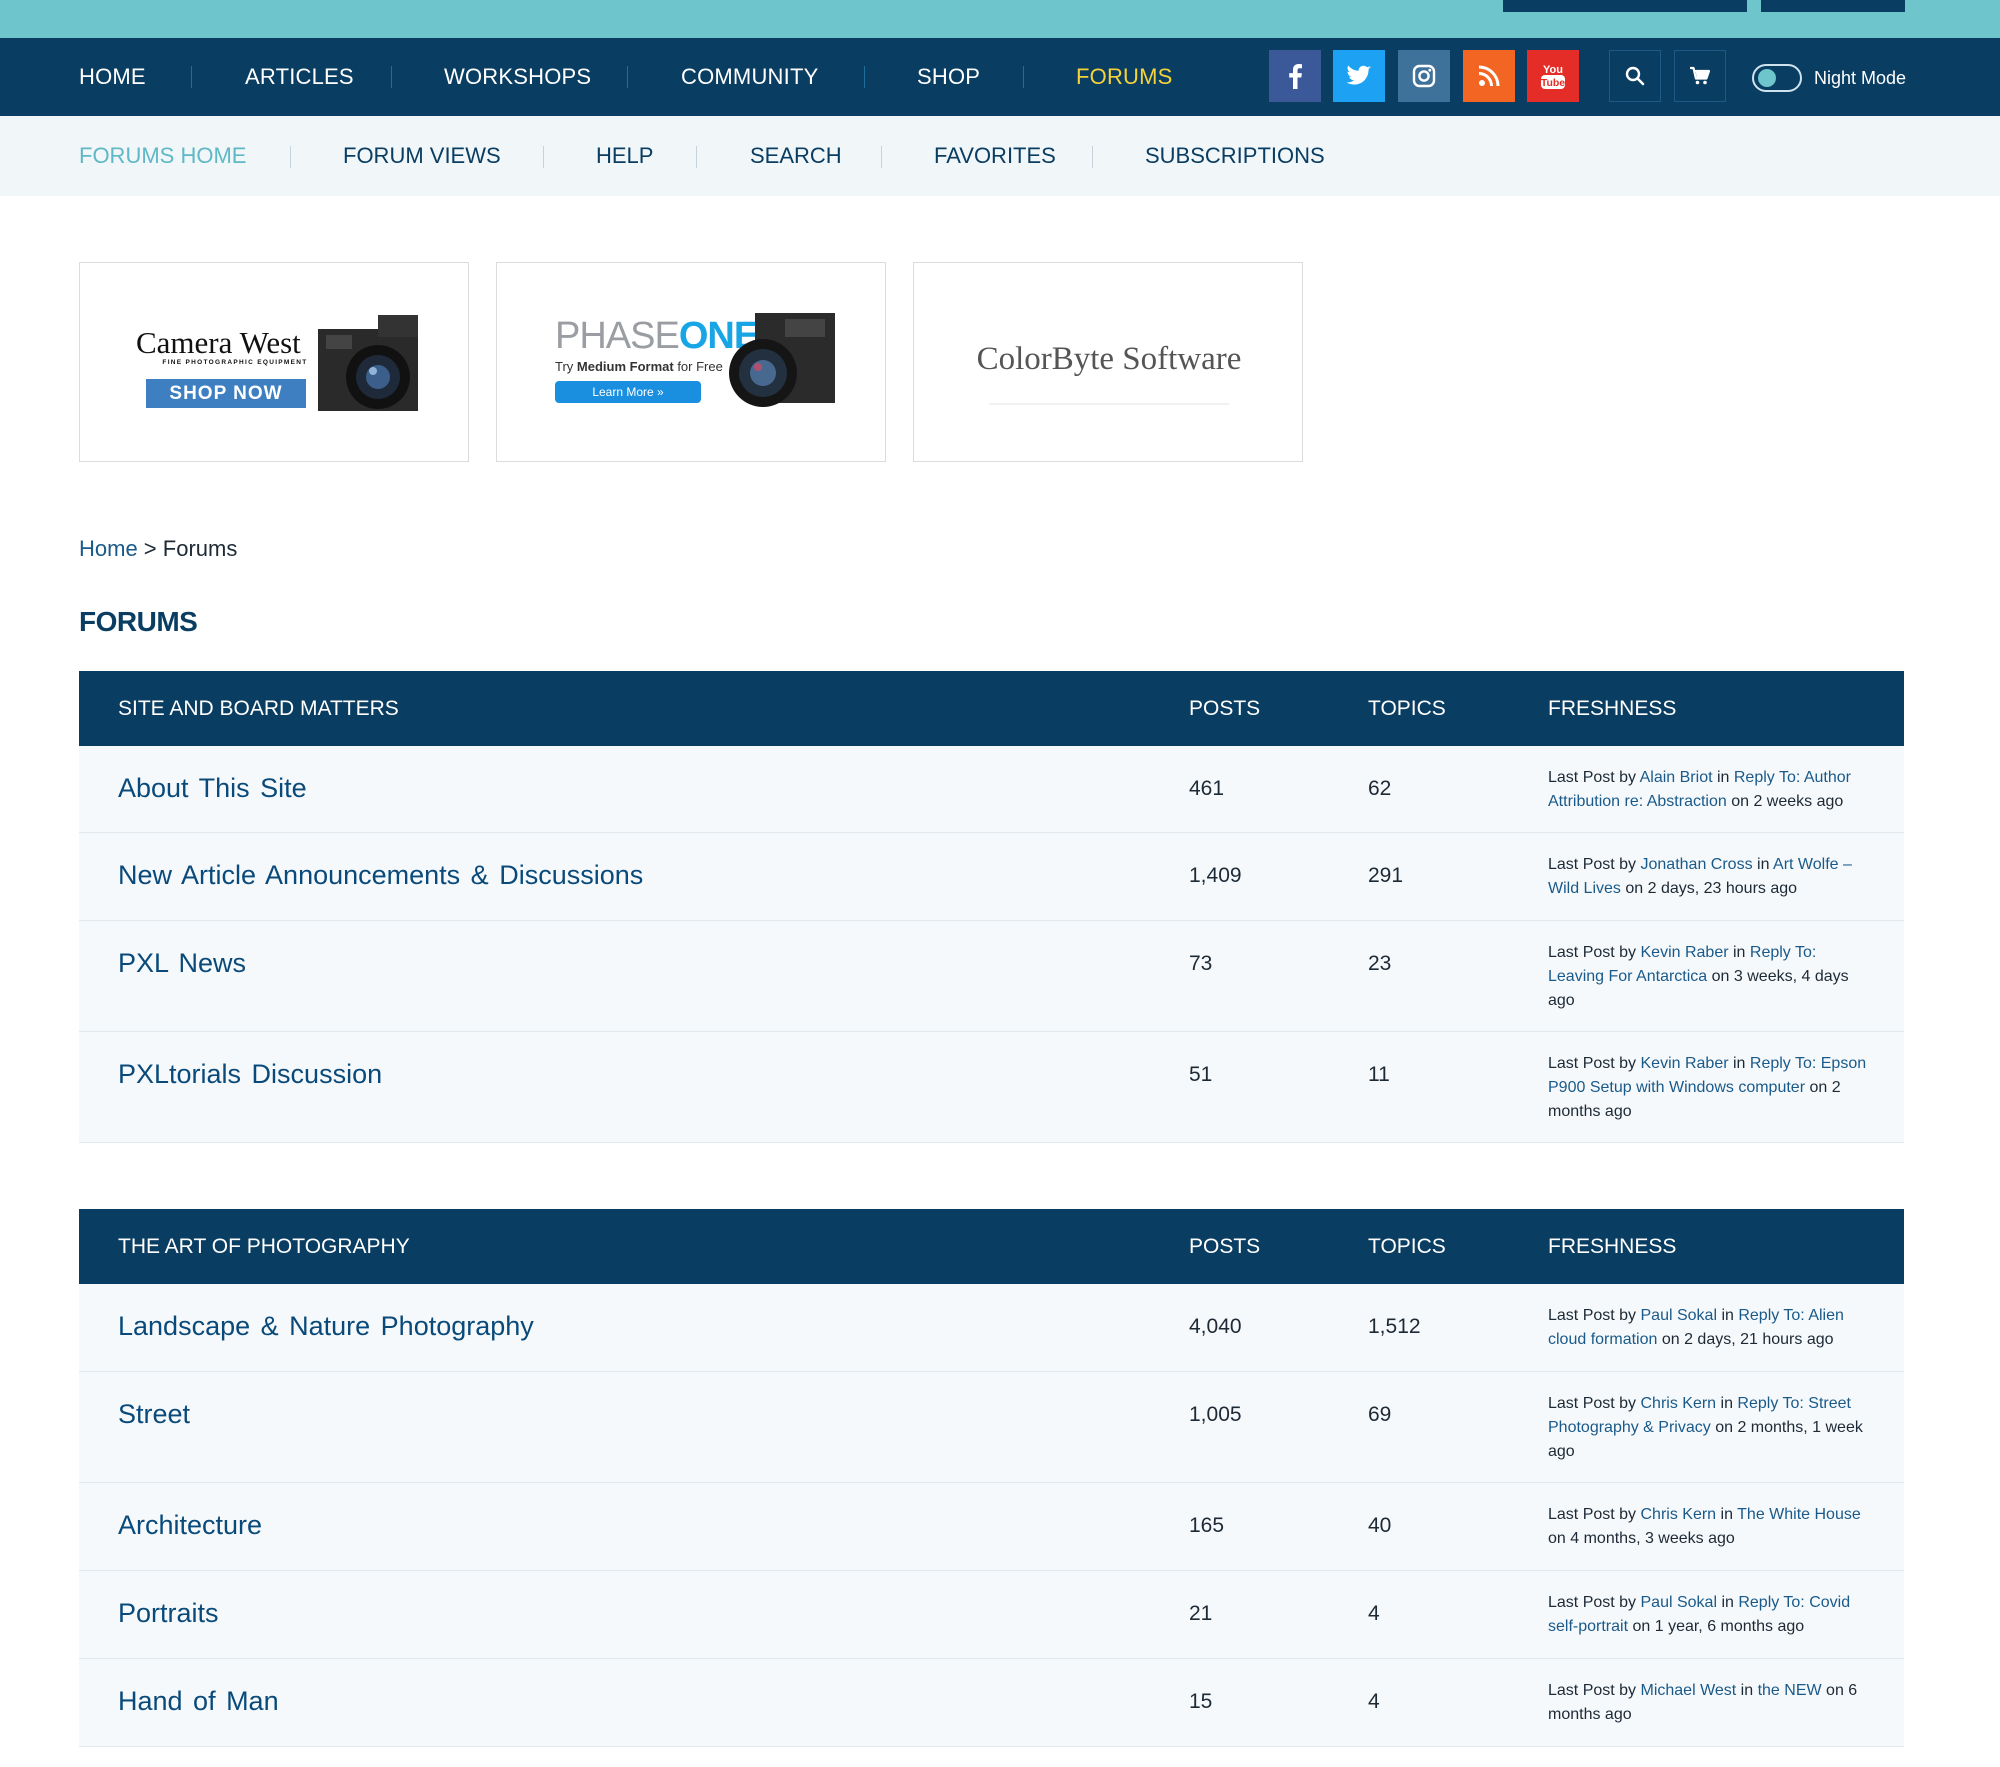 This screenshot has width=2000, height=1767. Describe the element at coordinates (948, 77) in the screenshot. I see `nav-shop: SHOP` at that location.